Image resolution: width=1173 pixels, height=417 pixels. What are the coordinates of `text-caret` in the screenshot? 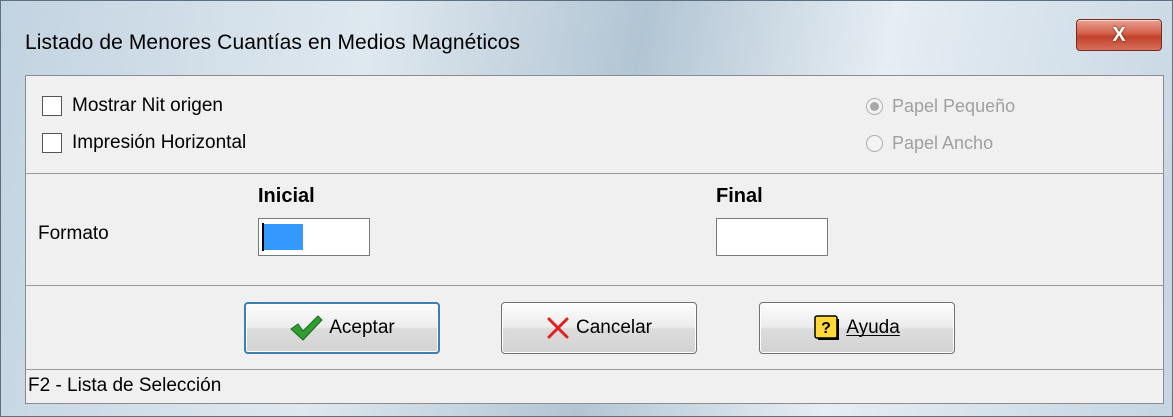 It's located at (263, 237).